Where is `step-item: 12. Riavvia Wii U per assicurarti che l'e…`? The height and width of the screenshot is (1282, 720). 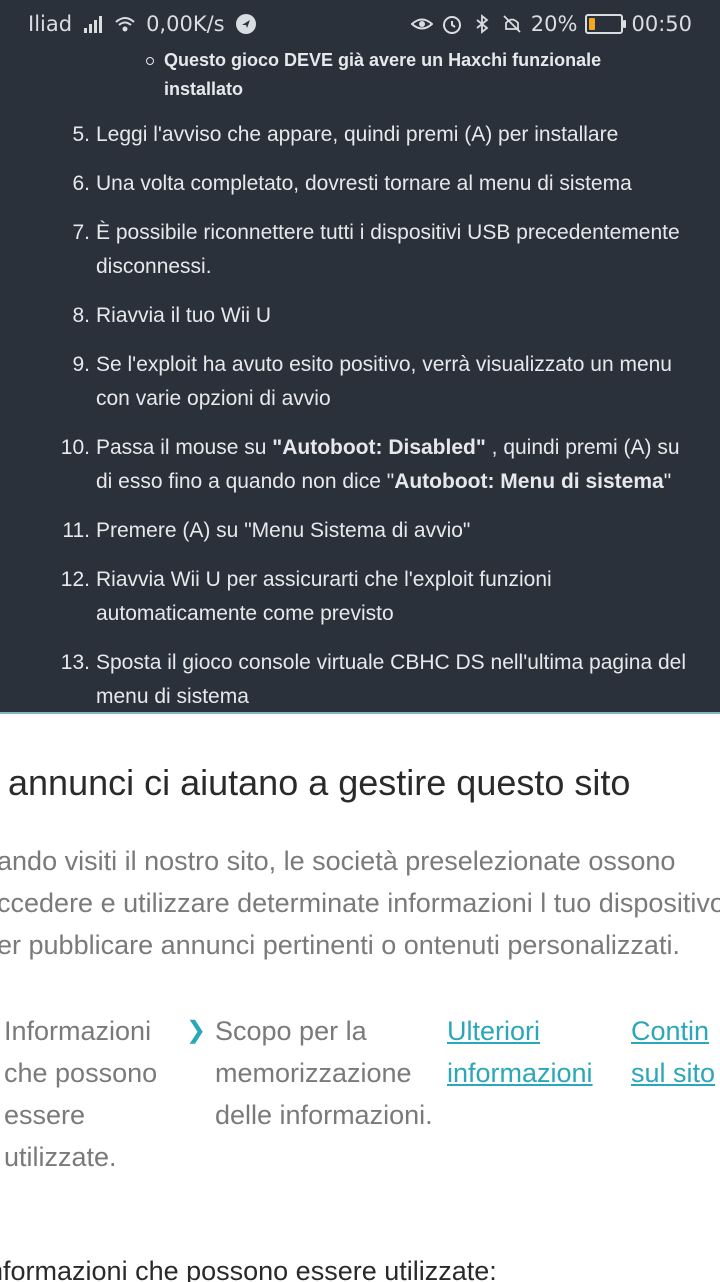
step-item: 12. Riavvia Wii U per assicurarti che l'e… is located at coordinates (306, 596).